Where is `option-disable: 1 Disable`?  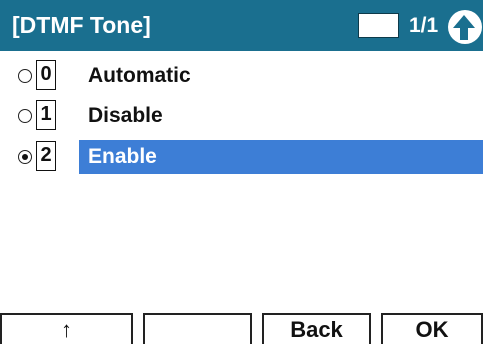 option-disable: 1 Disable is located at coordinates (241, 116).